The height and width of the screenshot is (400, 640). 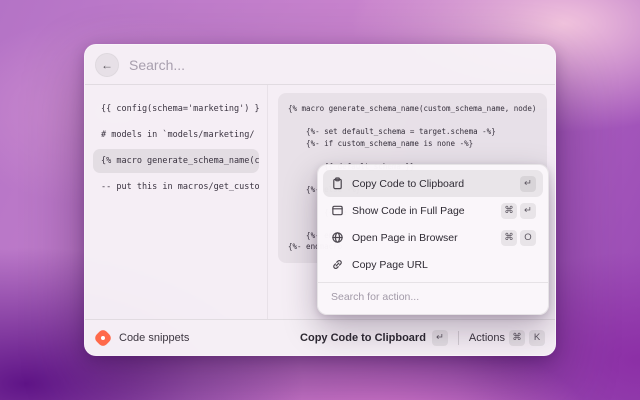 I want to click on primary-action-button: Copy Code to Clipboard ↵, so click(x=374, y=337).